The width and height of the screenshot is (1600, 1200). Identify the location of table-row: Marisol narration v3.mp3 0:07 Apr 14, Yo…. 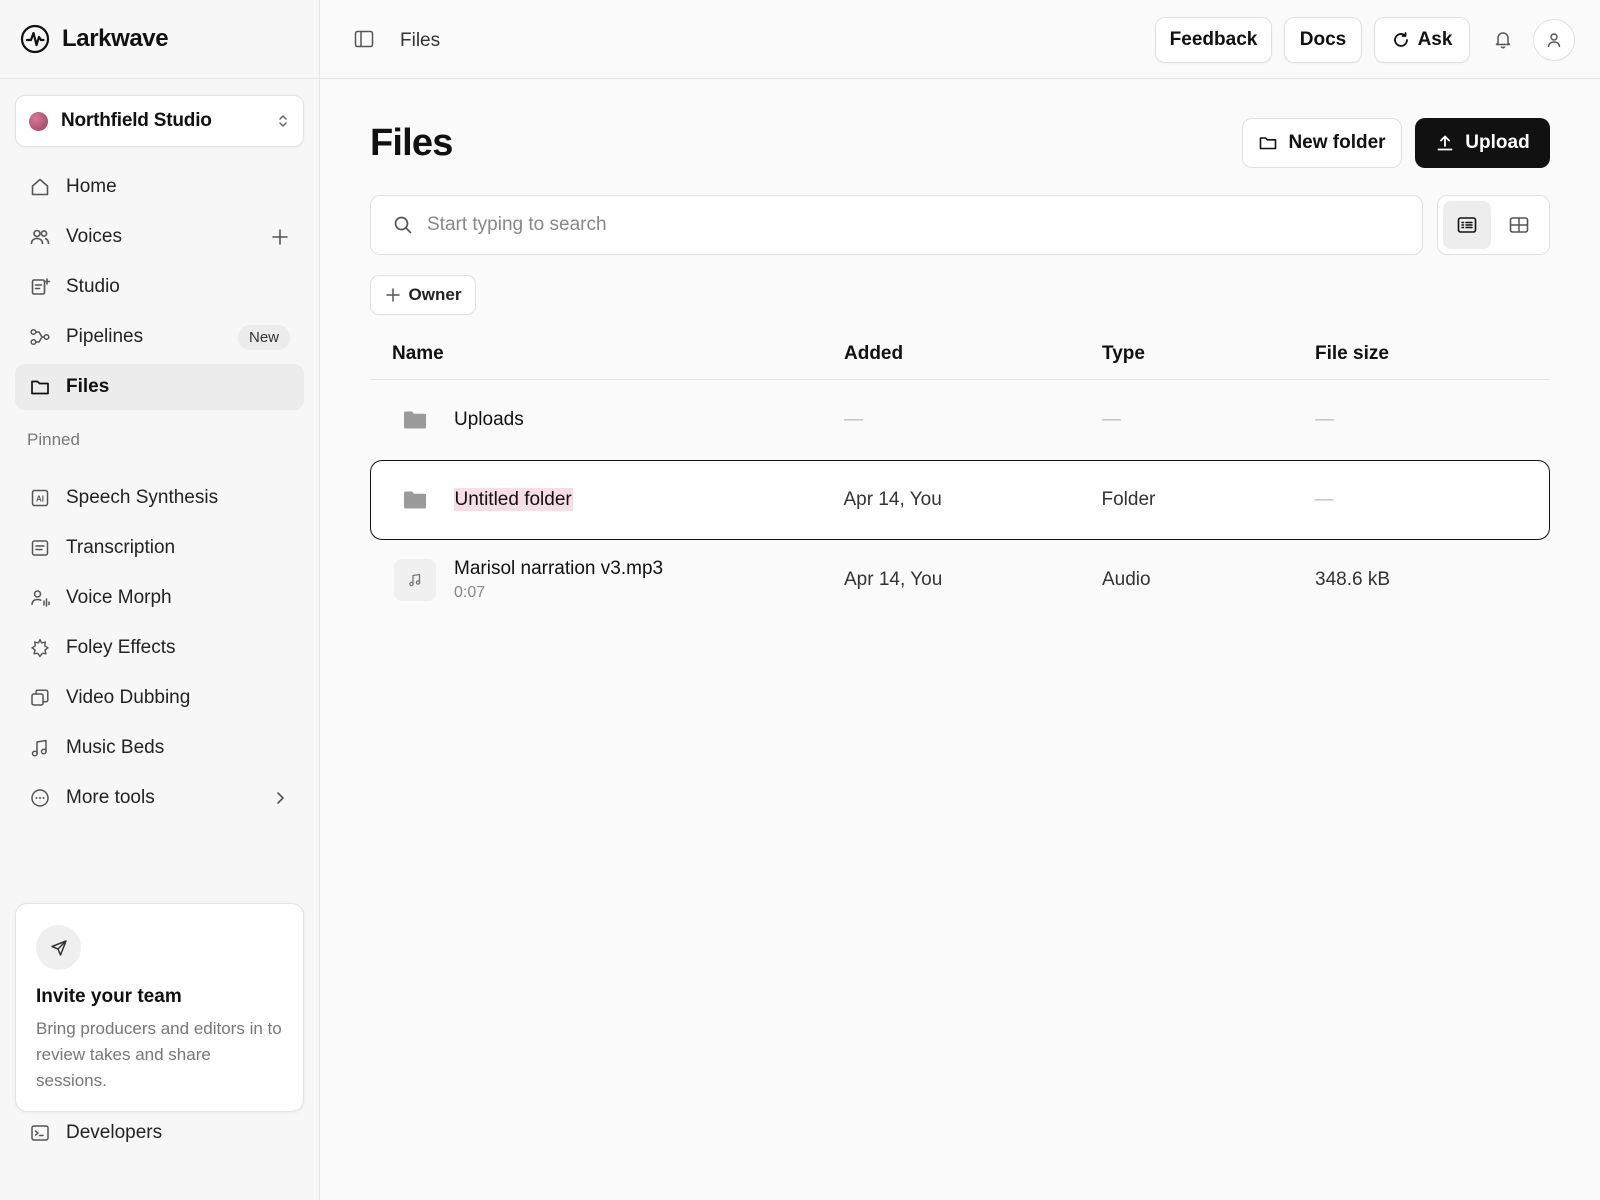
(960, 580).